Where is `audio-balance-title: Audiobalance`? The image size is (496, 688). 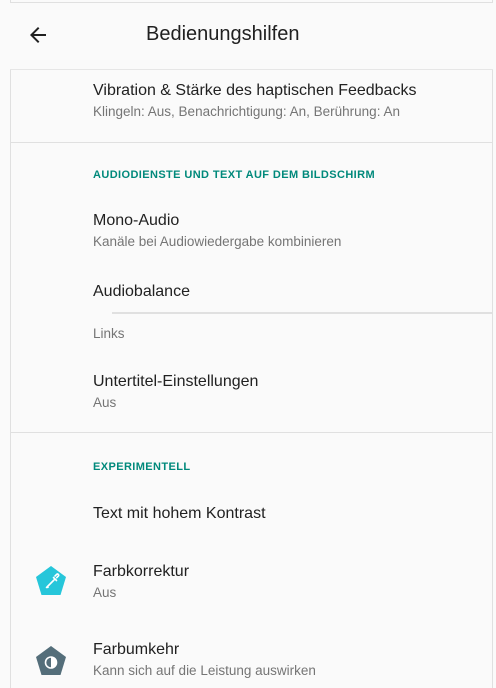 audio-balance-title: Audiobalance is located at coordinates (141, 291).